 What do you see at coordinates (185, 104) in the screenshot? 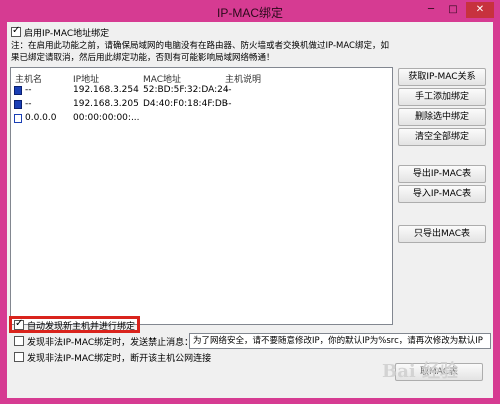
I see `row-mac: D4:40:F0:18:4F:DB` at bounding box center [185, 104].